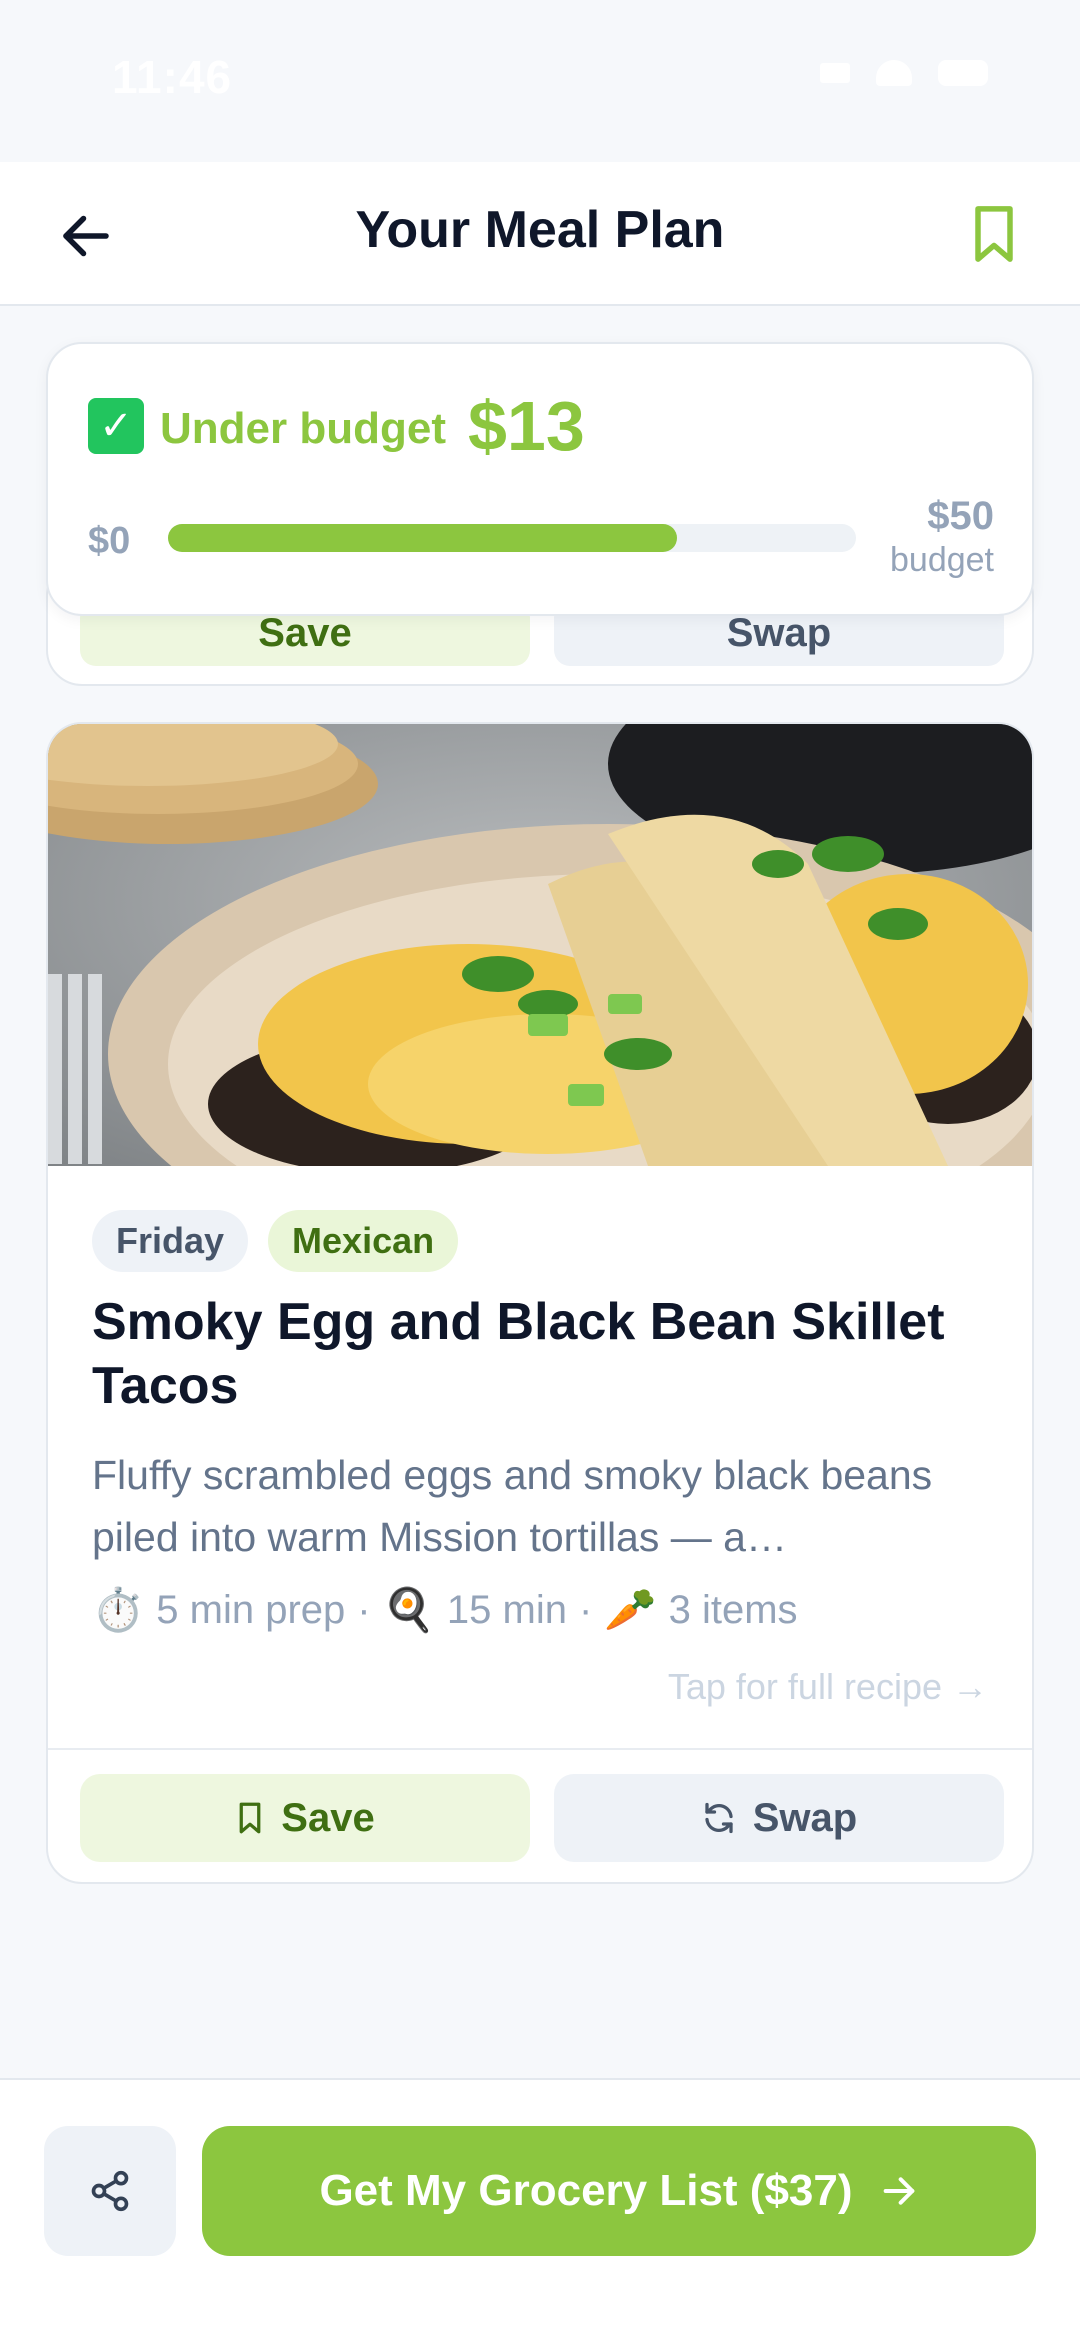  Describe the element at coordinates (733, 1610) in the screenshot. I see `item-count: 3 items` at that location.